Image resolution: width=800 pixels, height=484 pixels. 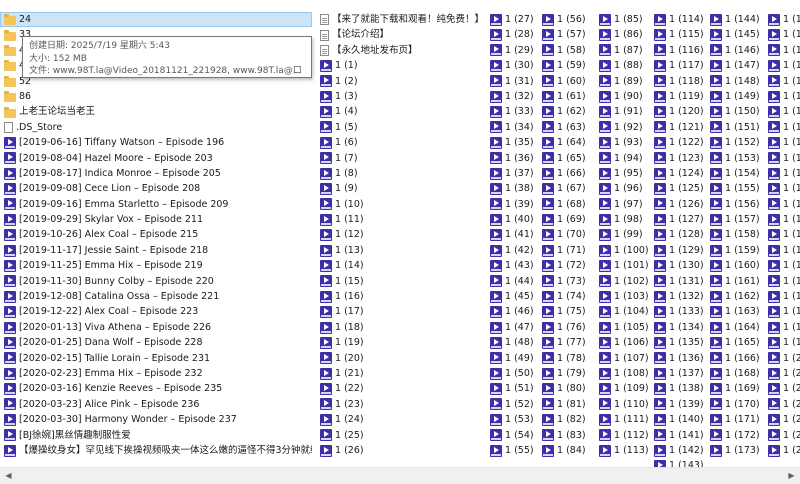 I want to click on file-item: 1 (136), so click(x=678, y=358).